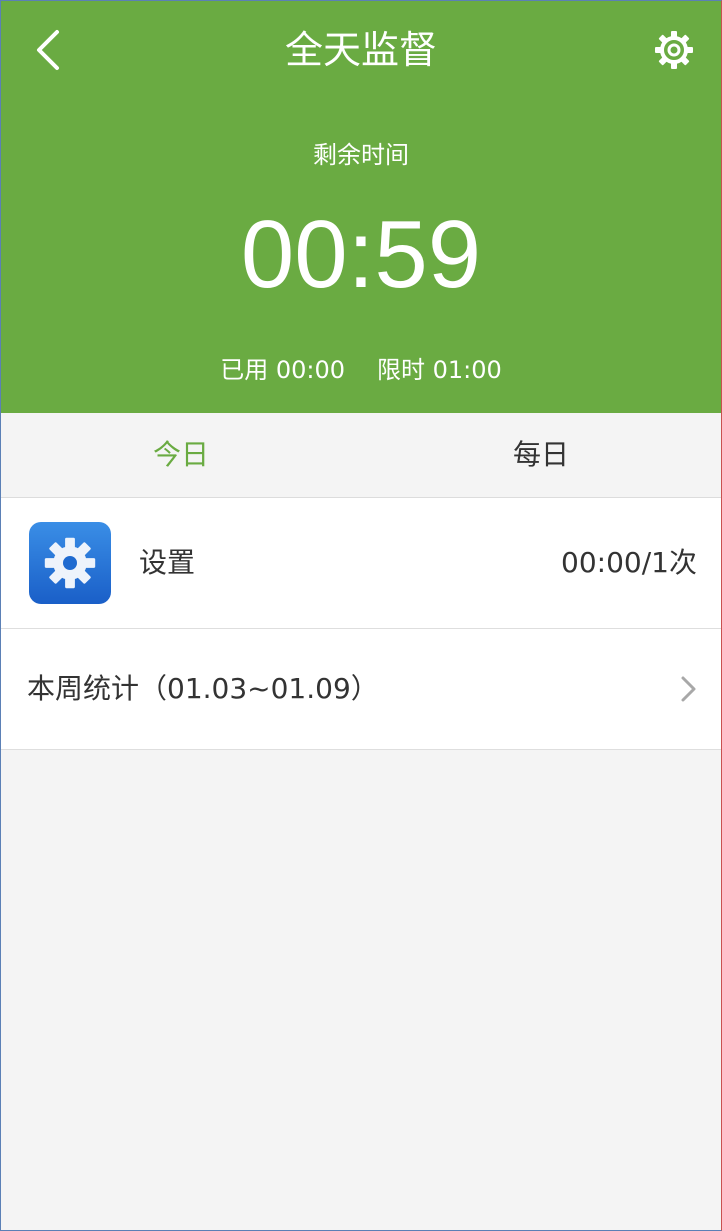 The width and height of the screenshot is (722, 1231). I want to click on usage-summary: 已用 00:00 限时 01:00, so click(361, 367).